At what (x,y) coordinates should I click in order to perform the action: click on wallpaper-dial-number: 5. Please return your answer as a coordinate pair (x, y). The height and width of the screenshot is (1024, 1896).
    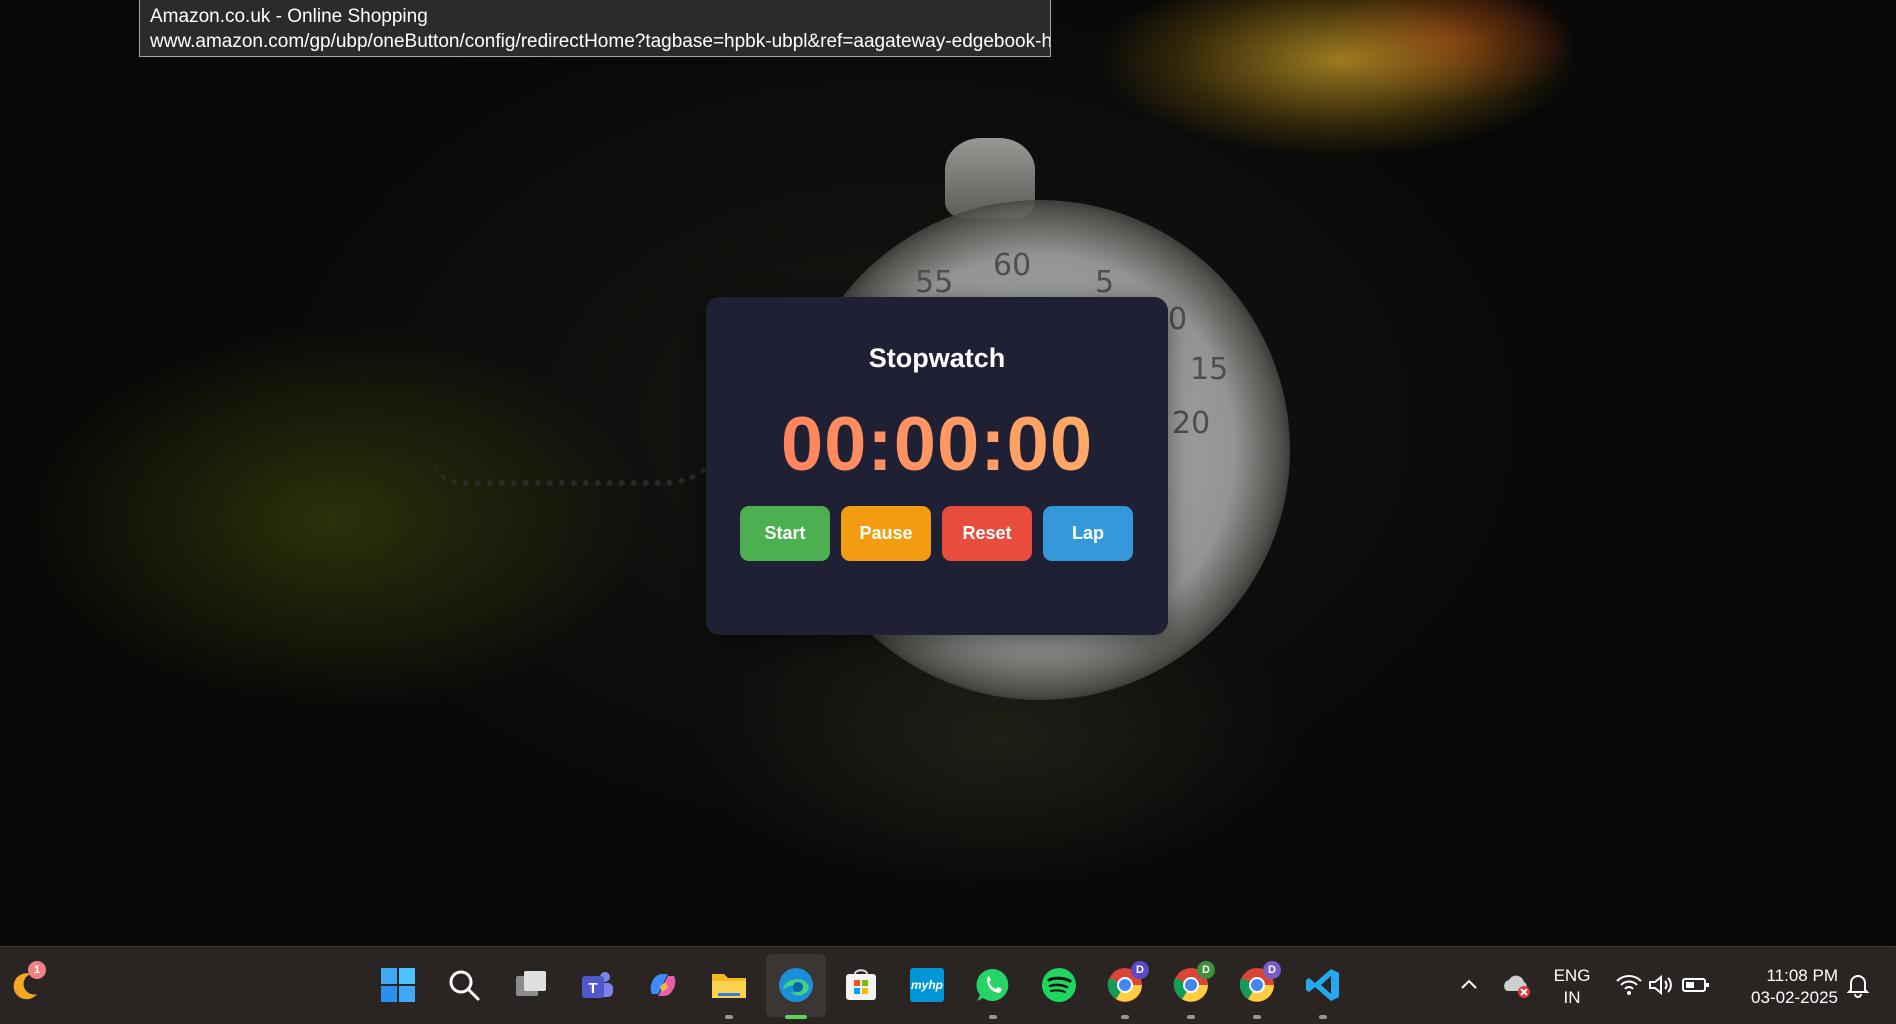
    Looking at the image, I should click on (1105, 282).